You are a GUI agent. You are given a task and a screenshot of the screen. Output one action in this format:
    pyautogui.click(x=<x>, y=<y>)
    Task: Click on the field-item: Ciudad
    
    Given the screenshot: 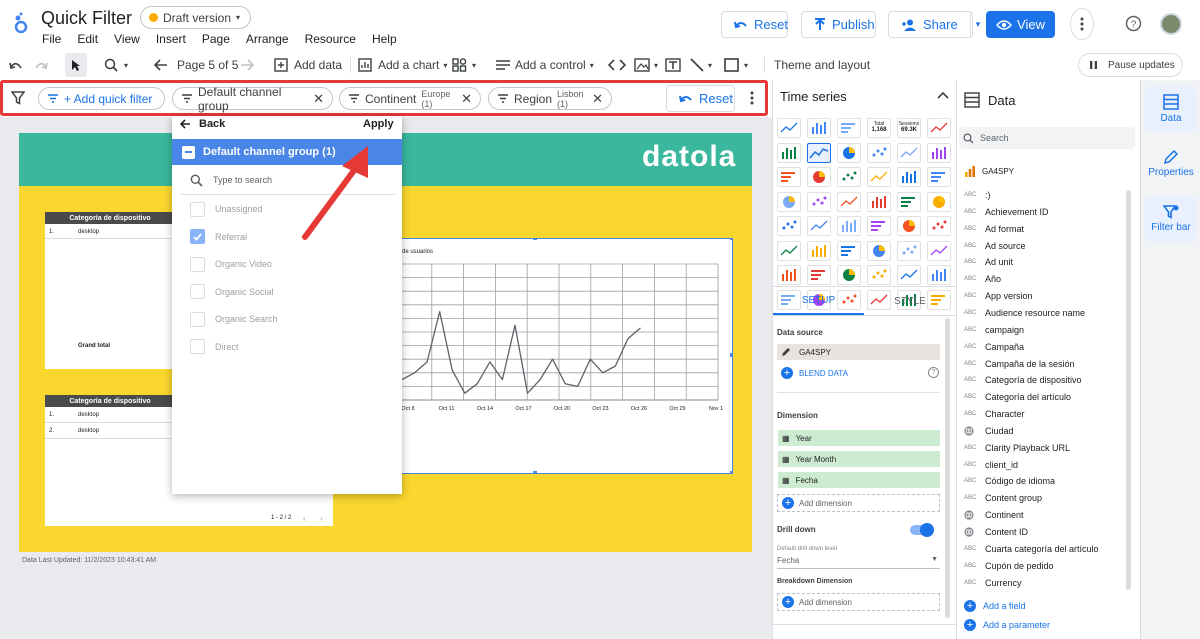 What is the action you would take?
    pyautogui.click(x=989, y=431)
    